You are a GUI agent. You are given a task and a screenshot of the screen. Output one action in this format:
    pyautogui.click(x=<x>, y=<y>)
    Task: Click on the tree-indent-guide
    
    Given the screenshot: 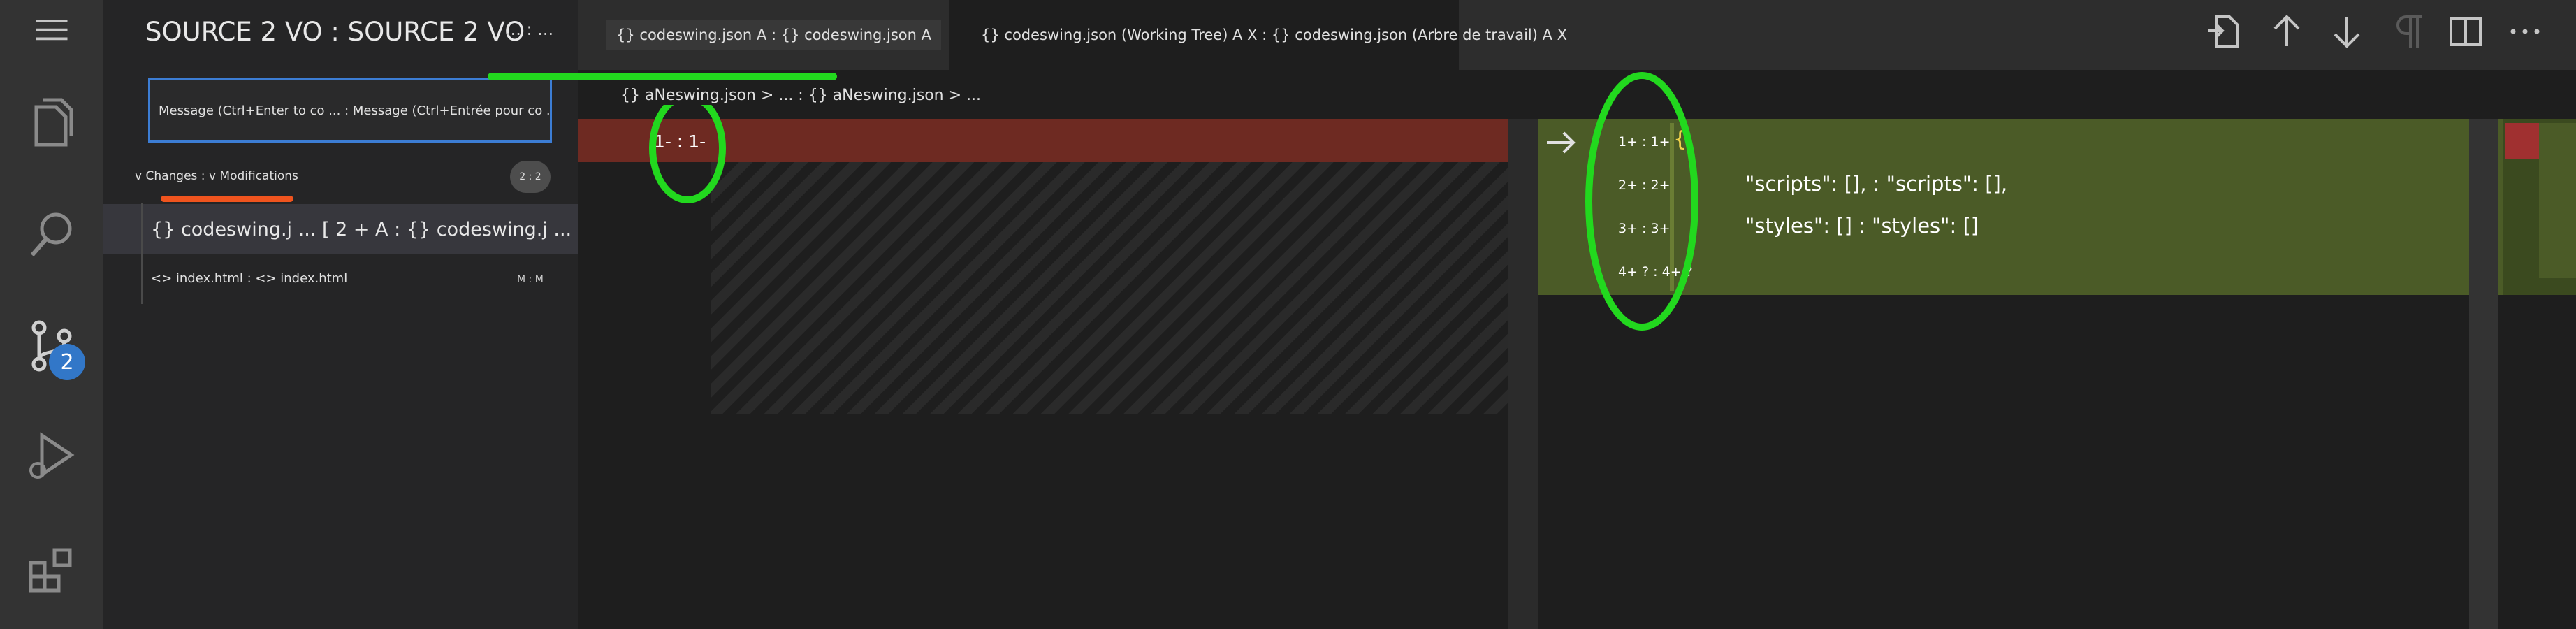 What is the action you would take?
    pyautogui.click(x=142, y=253)
    